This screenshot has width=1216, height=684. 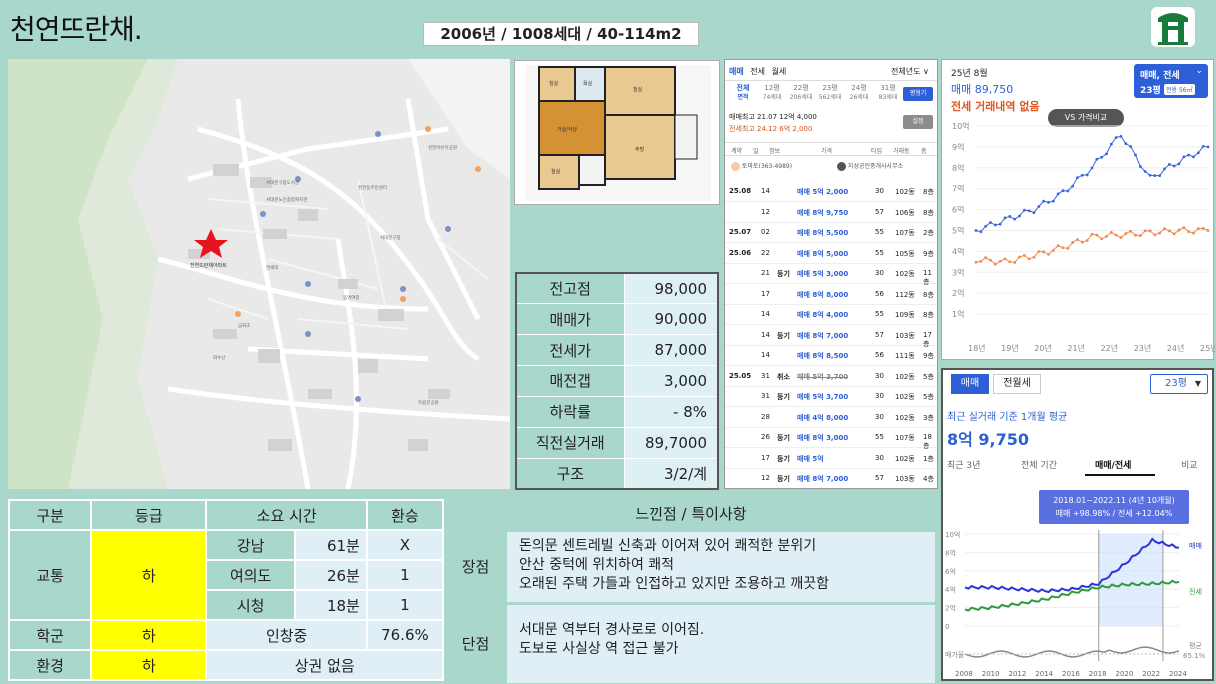 What do you see at coordinates (950, 553) in the screenshot?
I see `y-tick-label: 8억` at bounding box center [950, 553].